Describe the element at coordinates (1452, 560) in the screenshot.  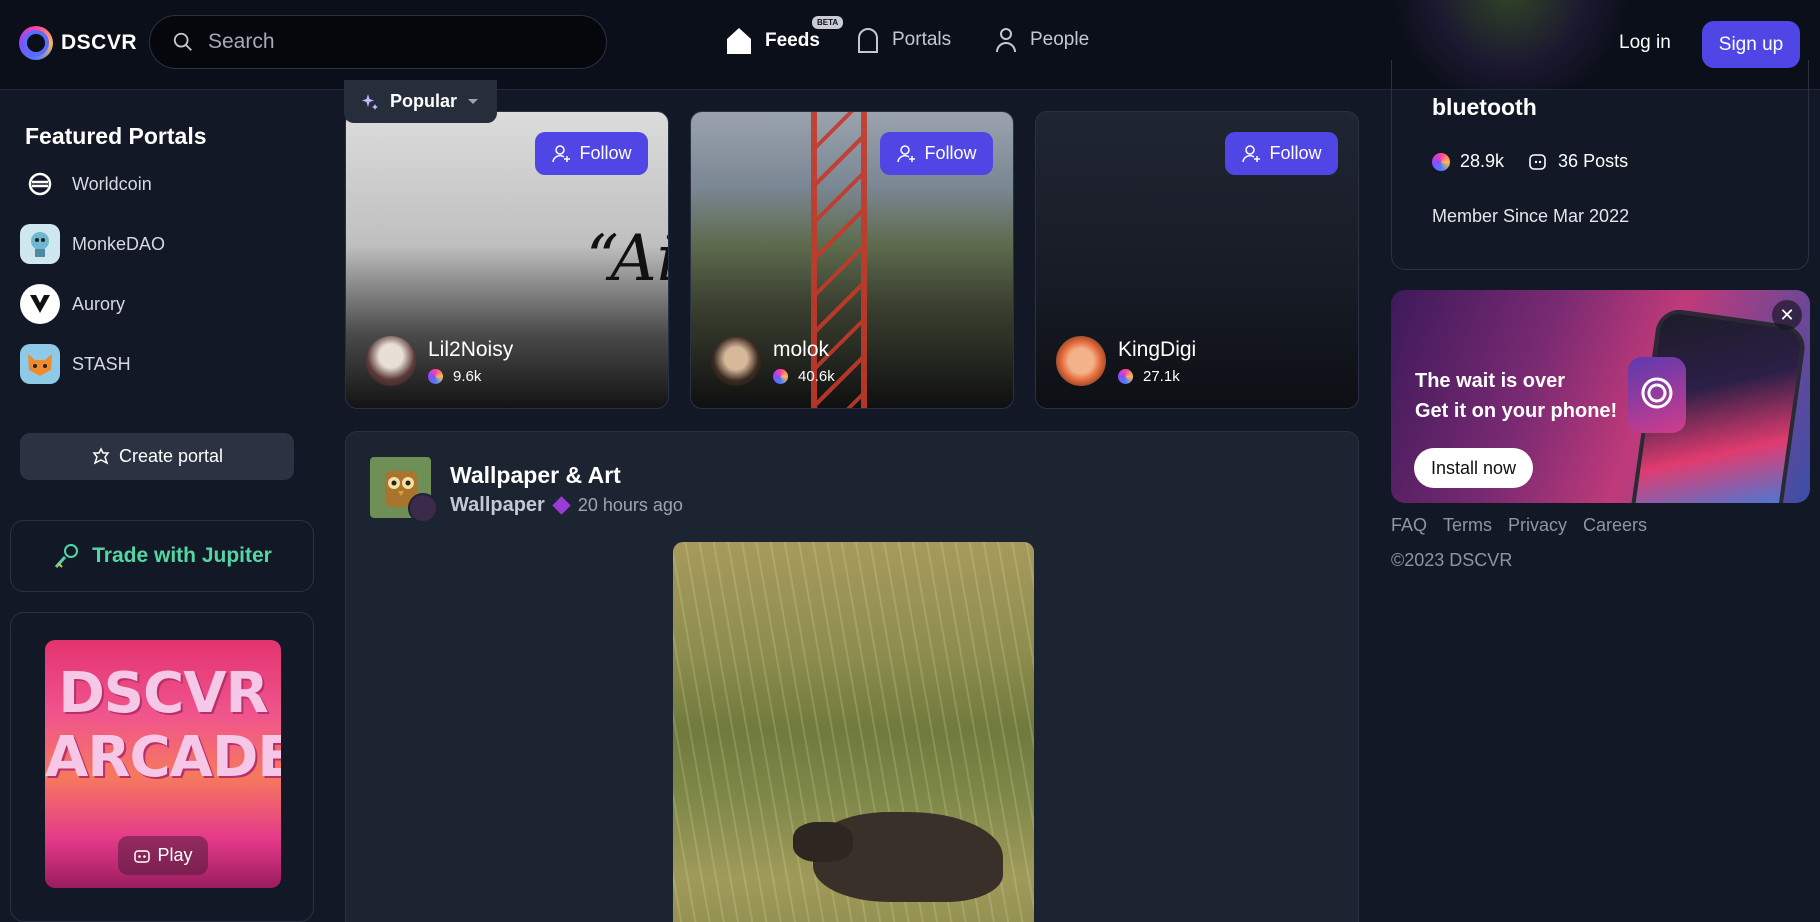
I see `copyright: ©2023 DSCVR` at that location.